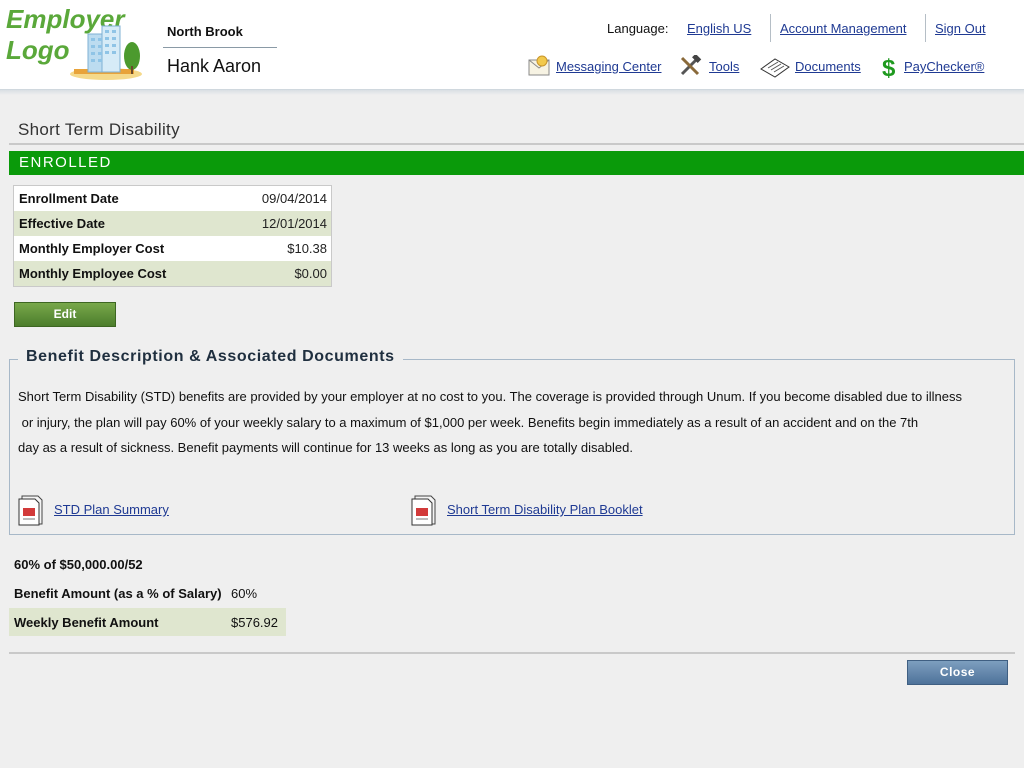 The width and height of the screenshot is (1024, 768). I want to click on table-row: Monthly Employer Cost $10.38, so click(172, 248).